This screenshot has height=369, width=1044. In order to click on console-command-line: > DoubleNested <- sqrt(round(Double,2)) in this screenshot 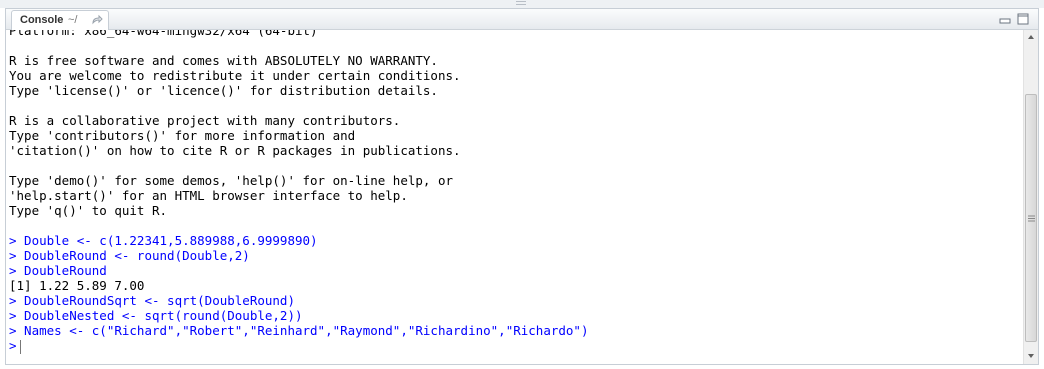, I will do `click(156, 315)`.